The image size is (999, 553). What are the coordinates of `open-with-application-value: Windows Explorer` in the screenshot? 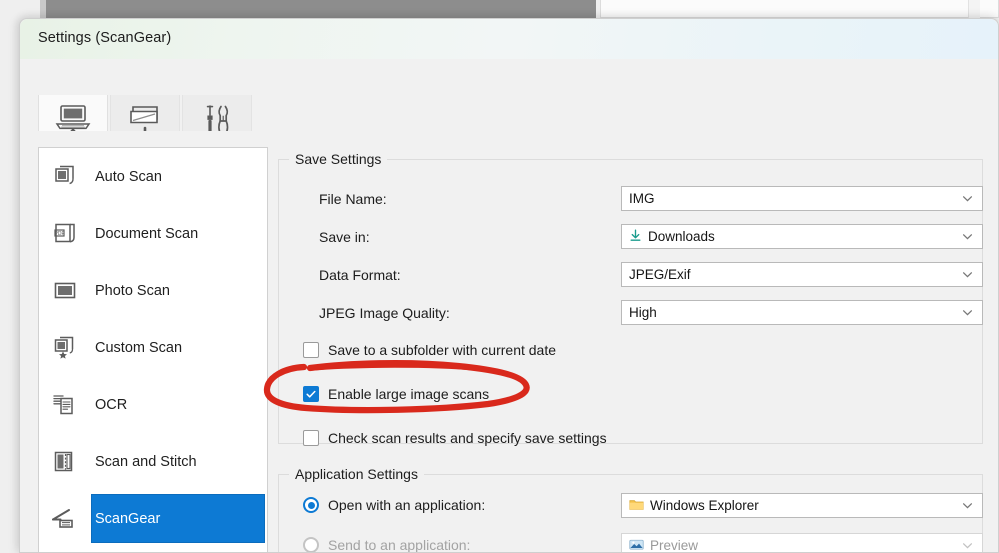 It's located at (704, 505).